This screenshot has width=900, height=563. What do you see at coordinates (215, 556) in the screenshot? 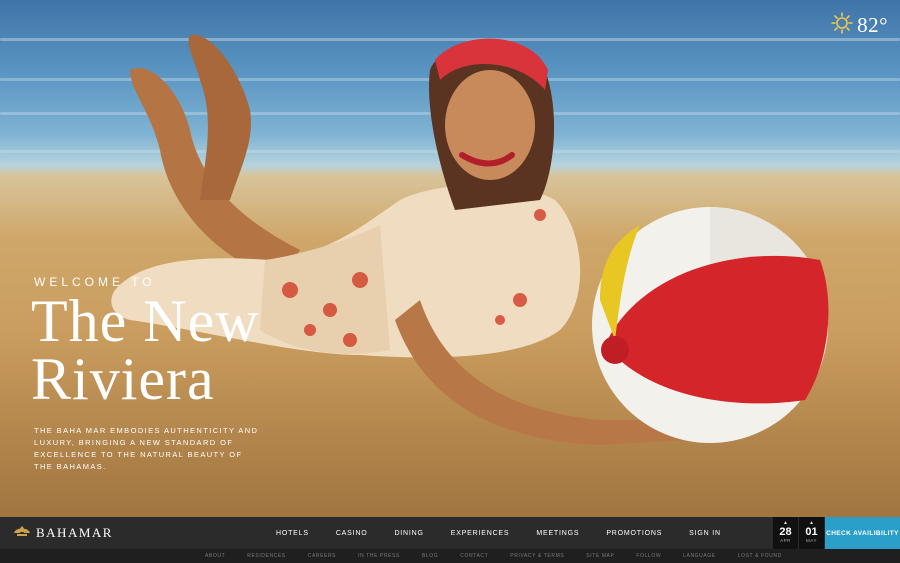
I see `footer-link-about: ABOUT` at bounding box center [215, 556].